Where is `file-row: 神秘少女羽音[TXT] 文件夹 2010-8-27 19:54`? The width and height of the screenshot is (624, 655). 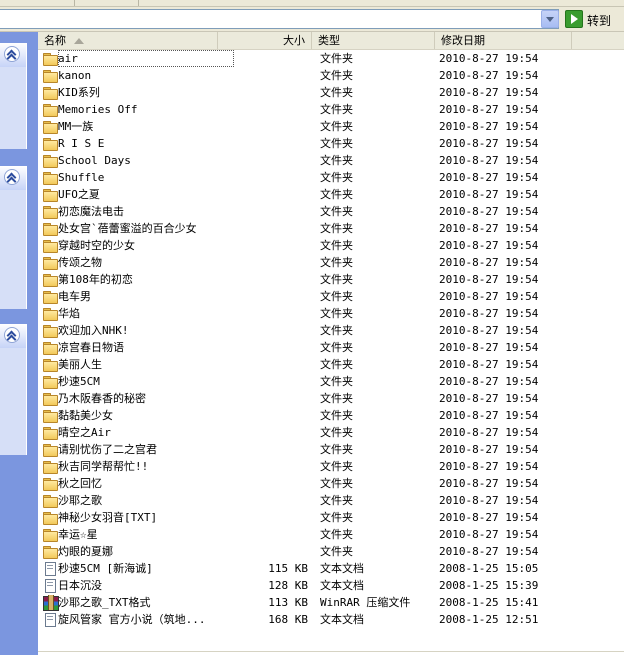 file-row: 神秘少女羽音[TXT] 文件夹 2010-8-27 19:54 is located at coordinates (331, 517).